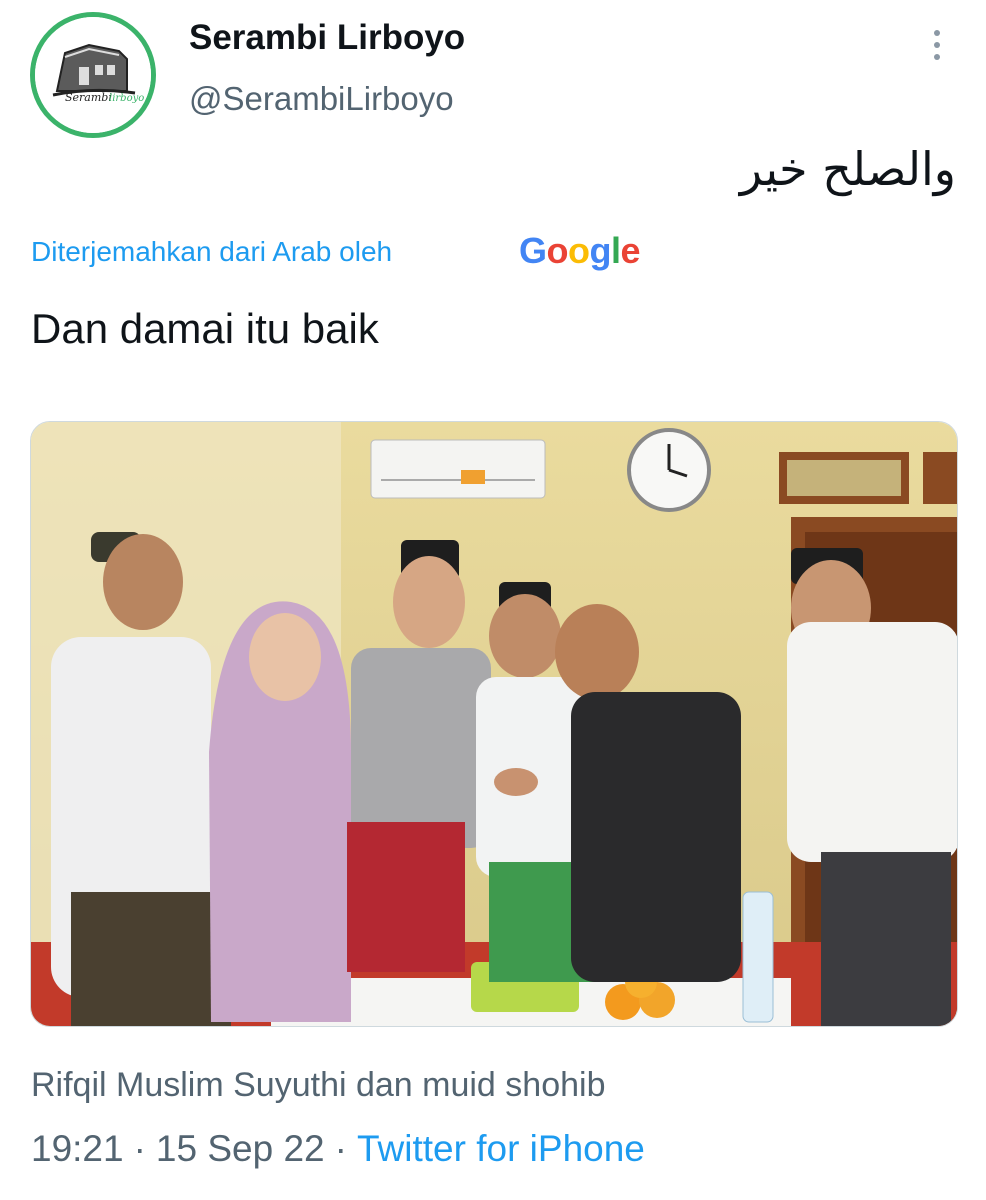  Describe the element at coordinates (240, 1148) in the screenshot. I see `tweet-date: 15 Sep 22` at that location.